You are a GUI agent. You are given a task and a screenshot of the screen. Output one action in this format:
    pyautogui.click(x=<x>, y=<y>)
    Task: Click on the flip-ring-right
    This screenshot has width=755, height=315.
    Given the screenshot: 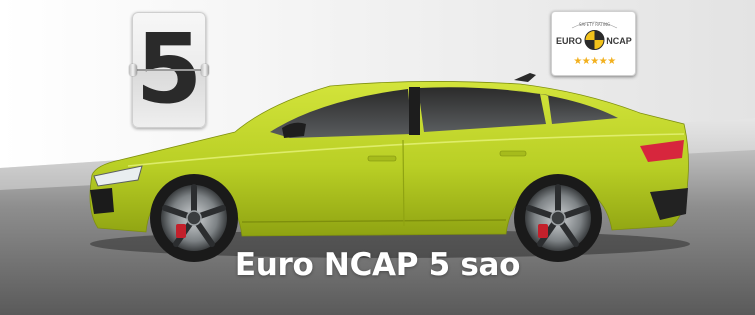 What is the action you would take?
    pyautogui.click(x=205, y=70)
    